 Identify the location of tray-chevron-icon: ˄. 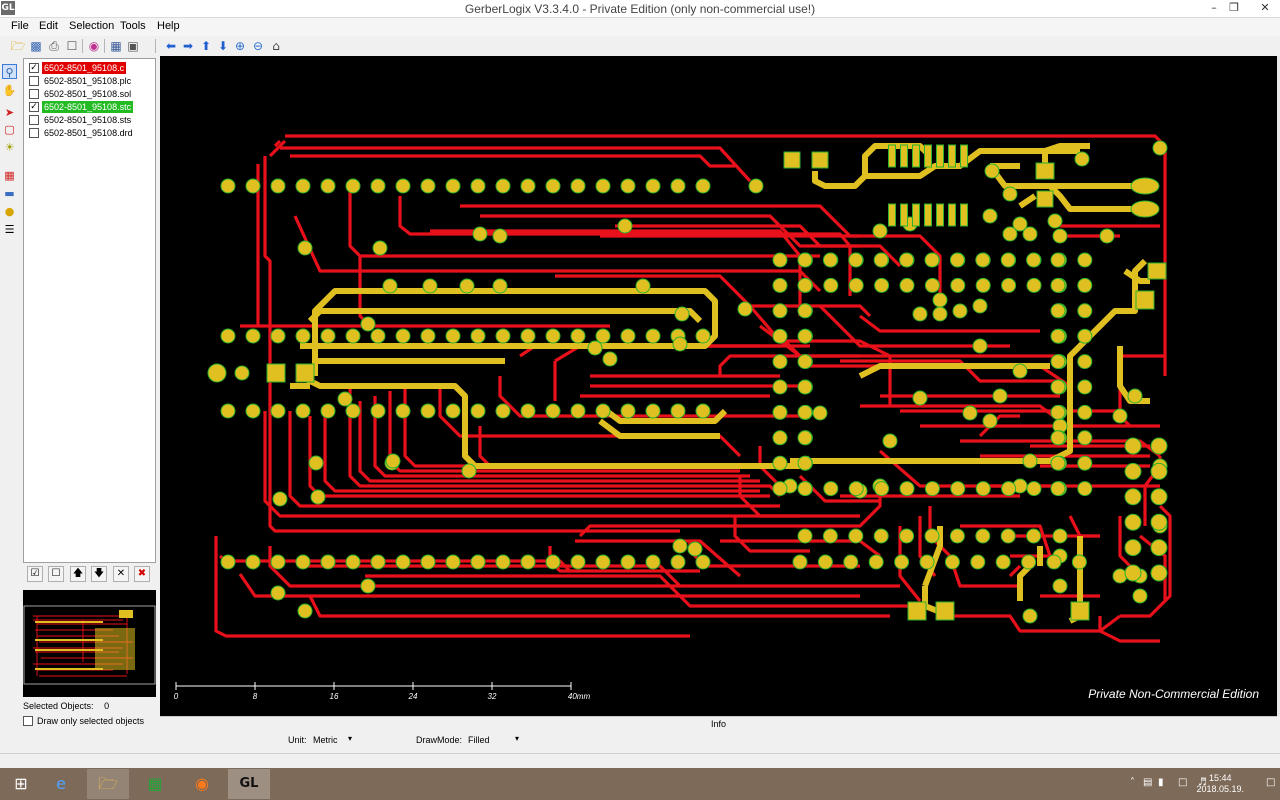
(1132, 782).